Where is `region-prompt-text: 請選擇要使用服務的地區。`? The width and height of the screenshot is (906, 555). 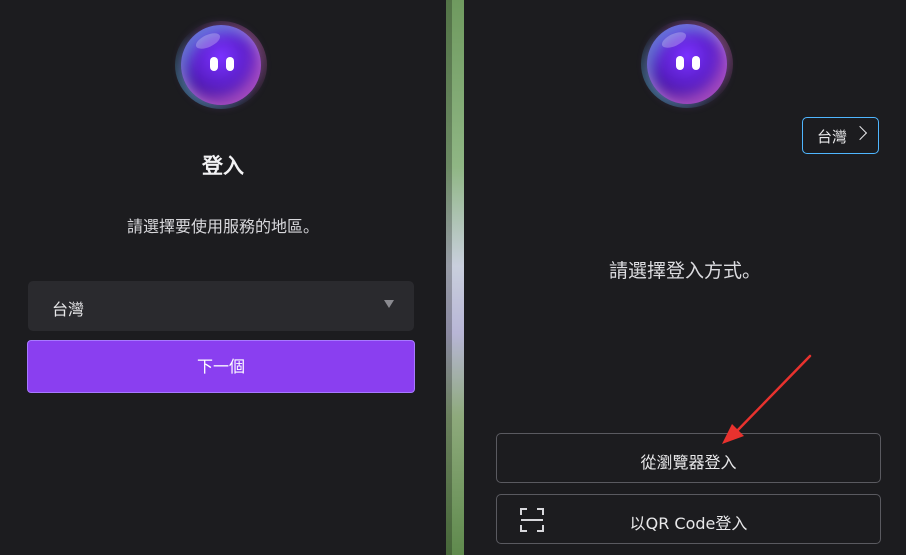
region-prompt-text: 請選擇要使用服務的地區。 is located at coordinates (222, 226).